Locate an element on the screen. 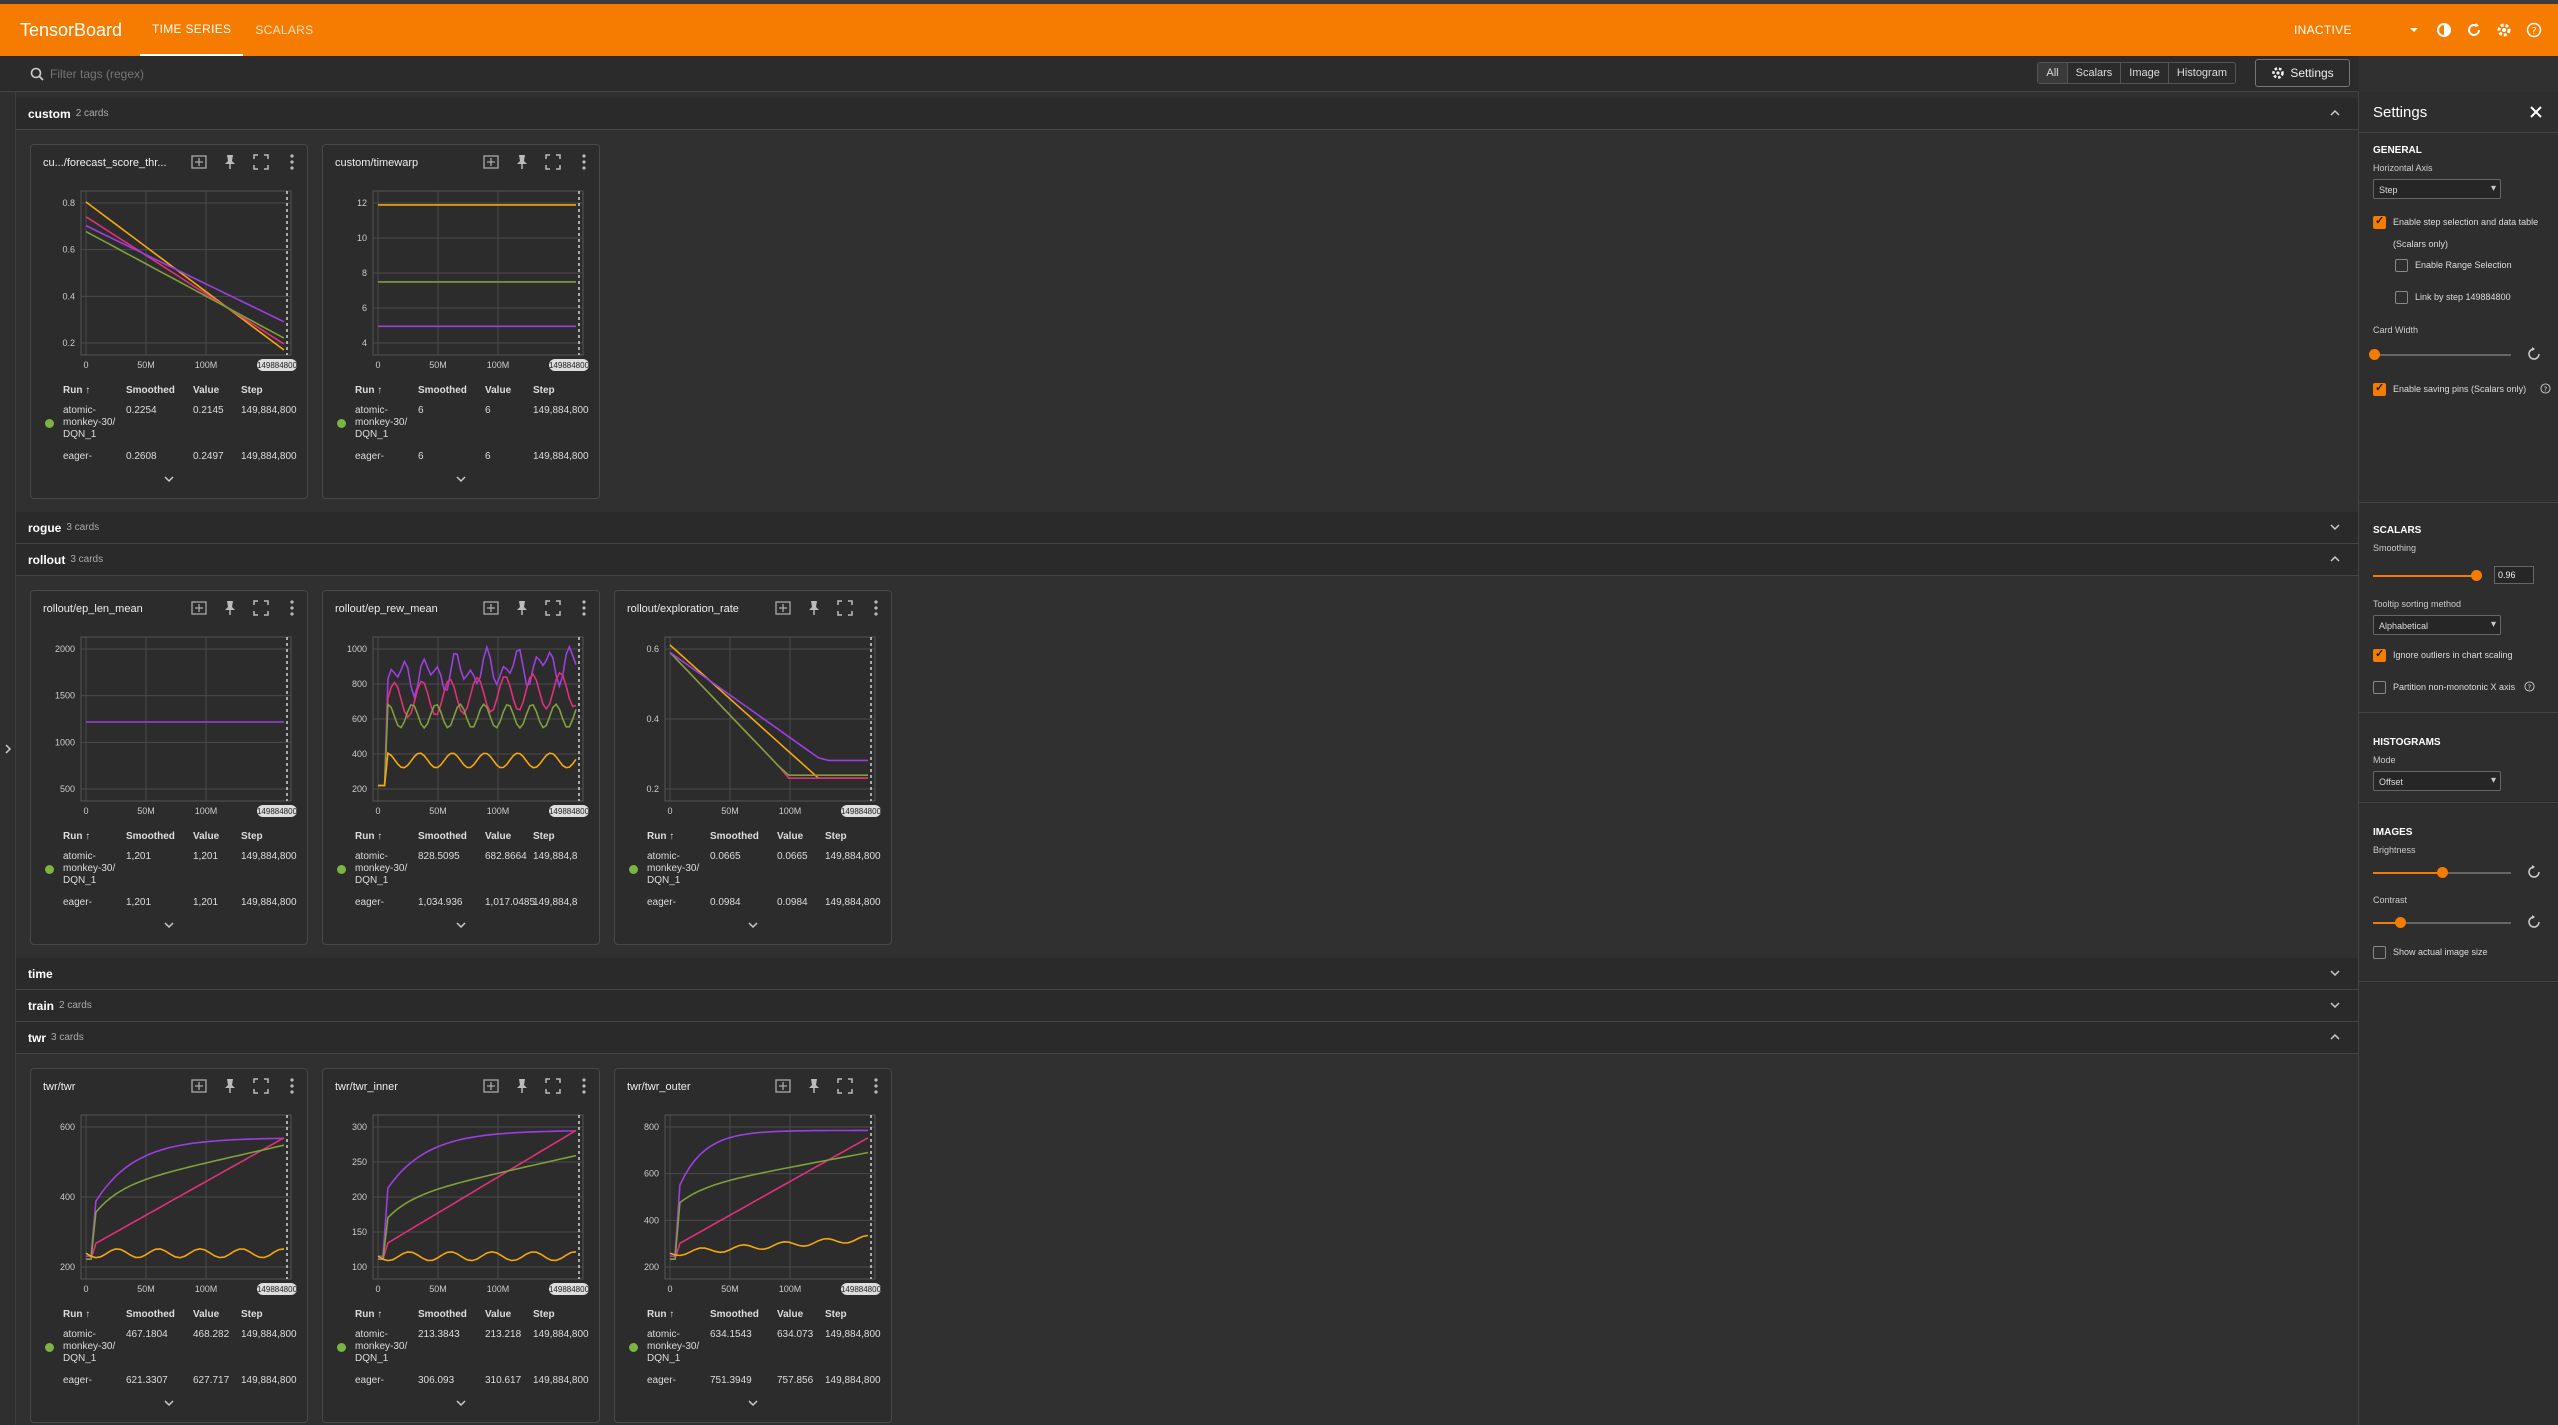  contrast-slider is located at coordinates (2442, 922).